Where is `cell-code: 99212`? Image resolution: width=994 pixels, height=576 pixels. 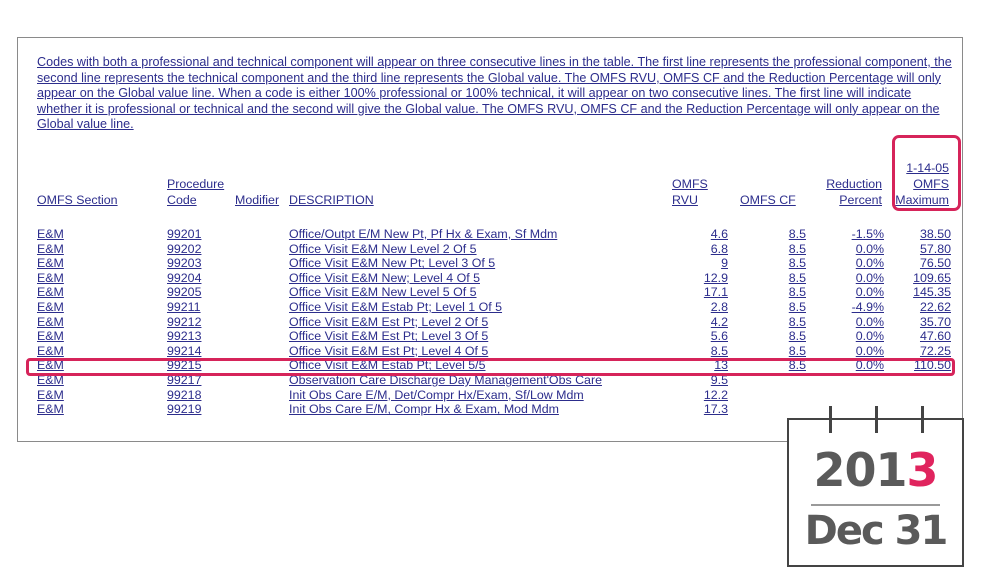
cell-code: 99212 is located at coordinates (184, 322).